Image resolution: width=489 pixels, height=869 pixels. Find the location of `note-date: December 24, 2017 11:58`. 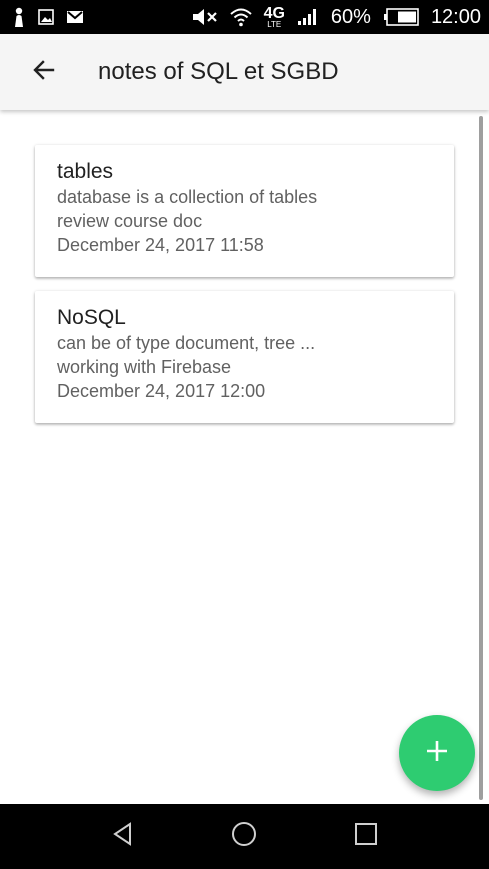

note-date: December 24, 2017 11:58 is located at coordinates (160, 245).